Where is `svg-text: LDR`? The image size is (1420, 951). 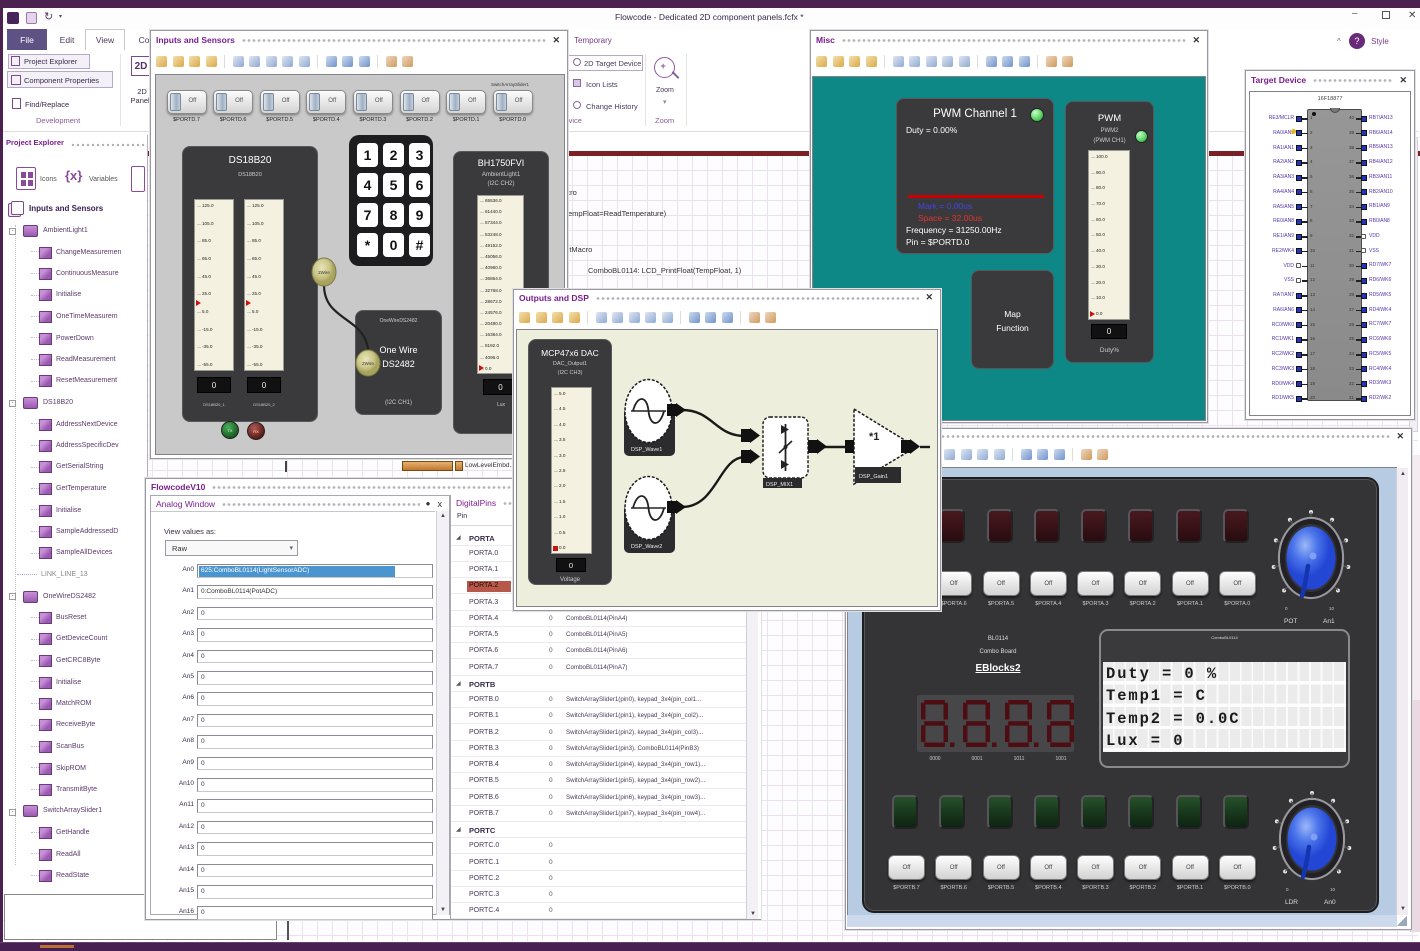 svg-text: LDR is located at coordinates (1291, 902).